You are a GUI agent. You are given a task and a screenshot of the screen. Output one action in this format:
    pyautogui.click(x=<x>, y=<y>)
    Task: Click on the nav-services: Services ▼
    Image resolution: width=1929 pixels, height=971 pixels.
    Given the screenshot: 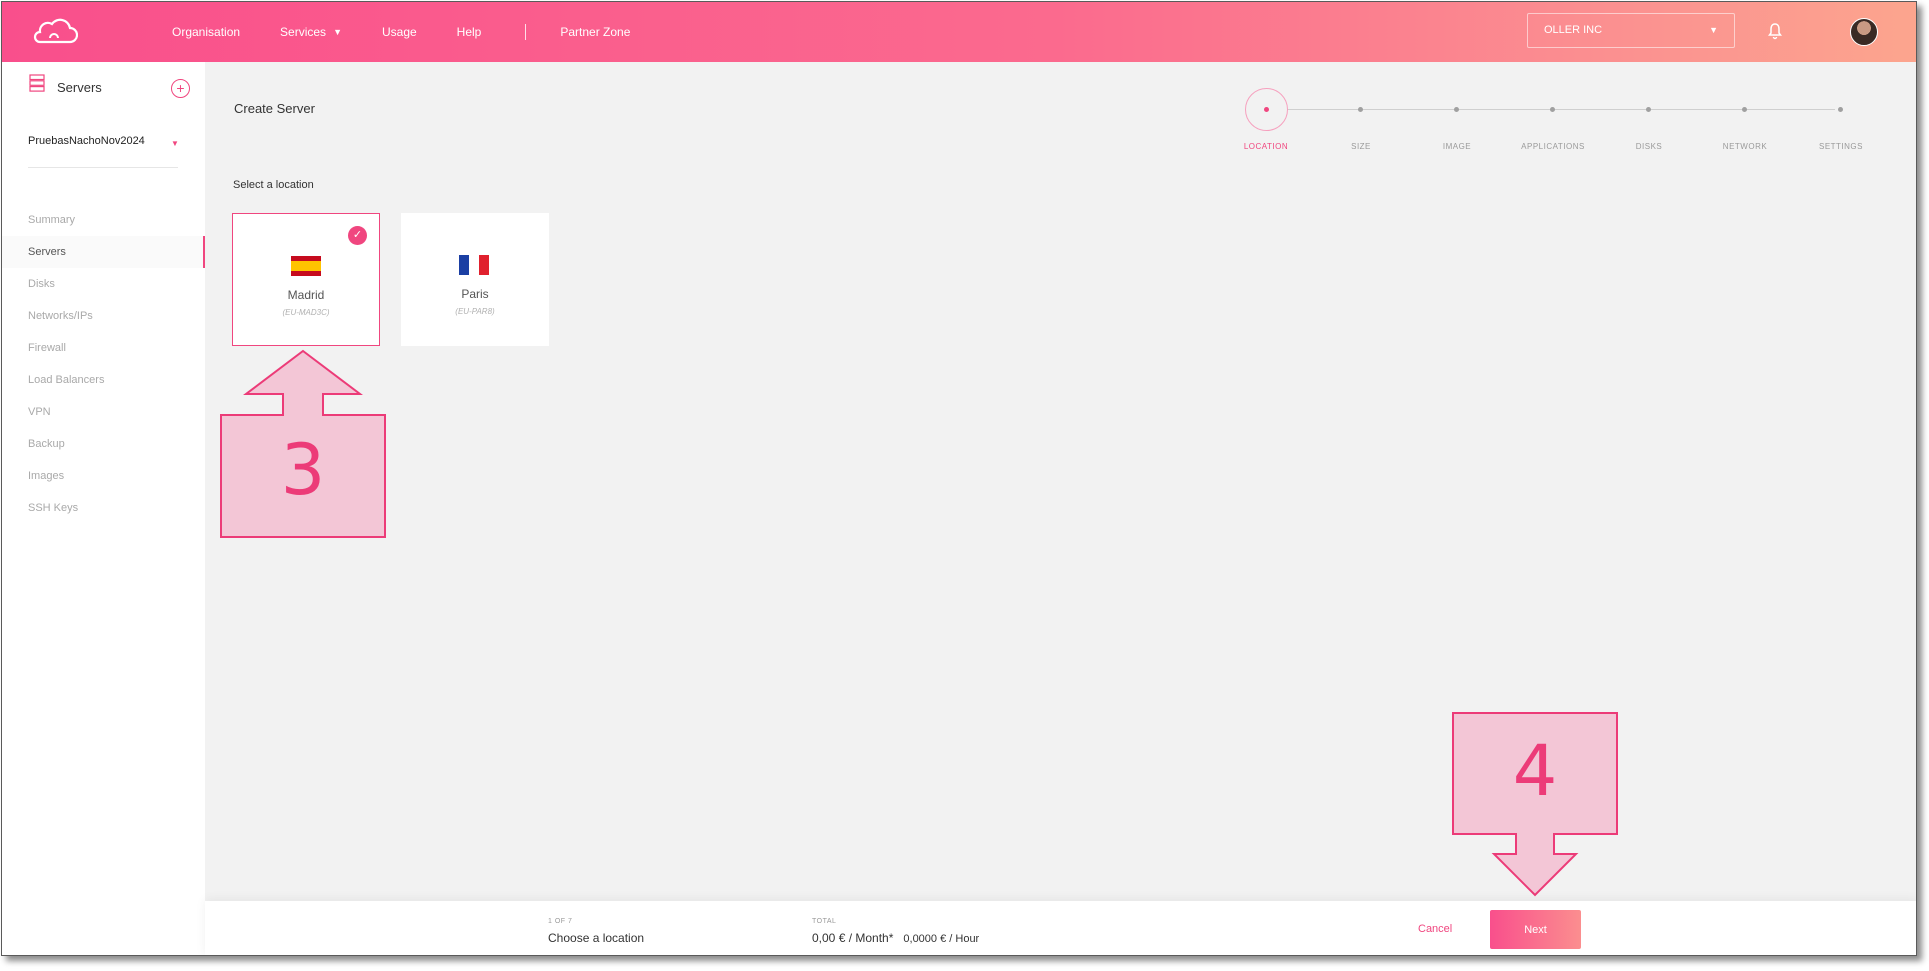 What is the action you would take?
    pyautogui.click(x=311, y=32)
    